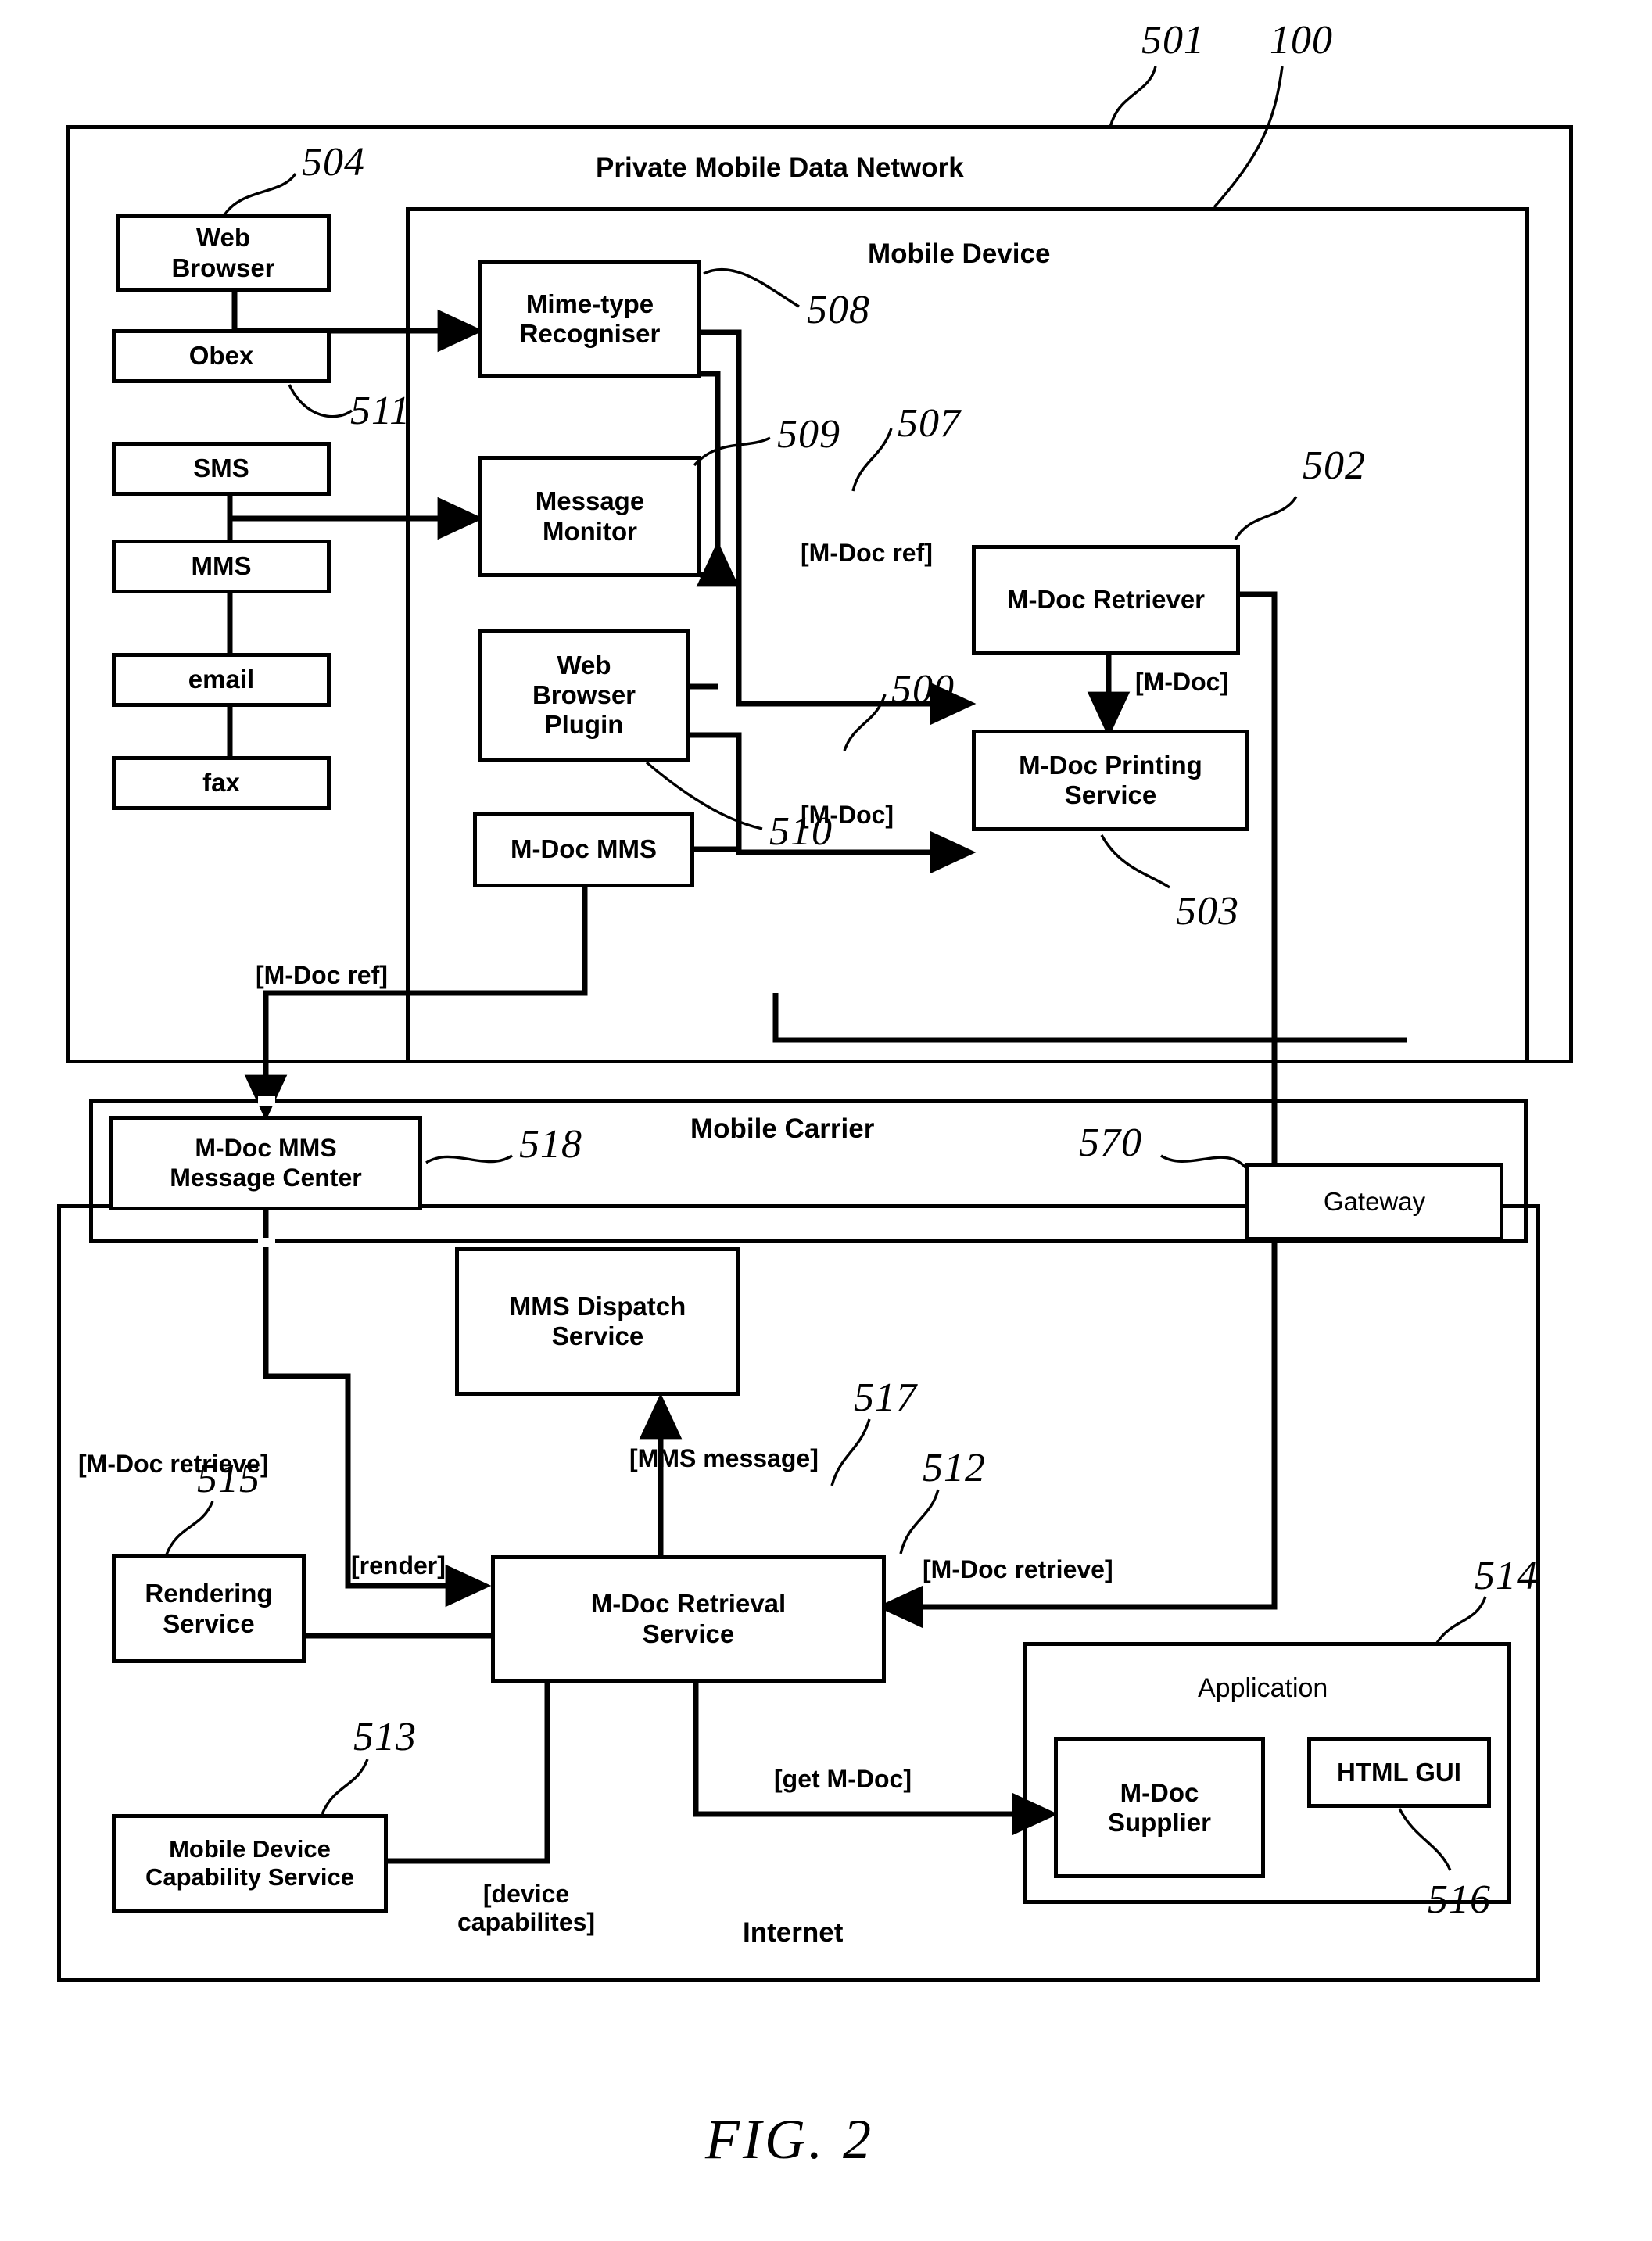  What do you see at coordinates (1301, 40) in the screenshot?
I see `ref-100: 100` at bounding box center [1301, 40].